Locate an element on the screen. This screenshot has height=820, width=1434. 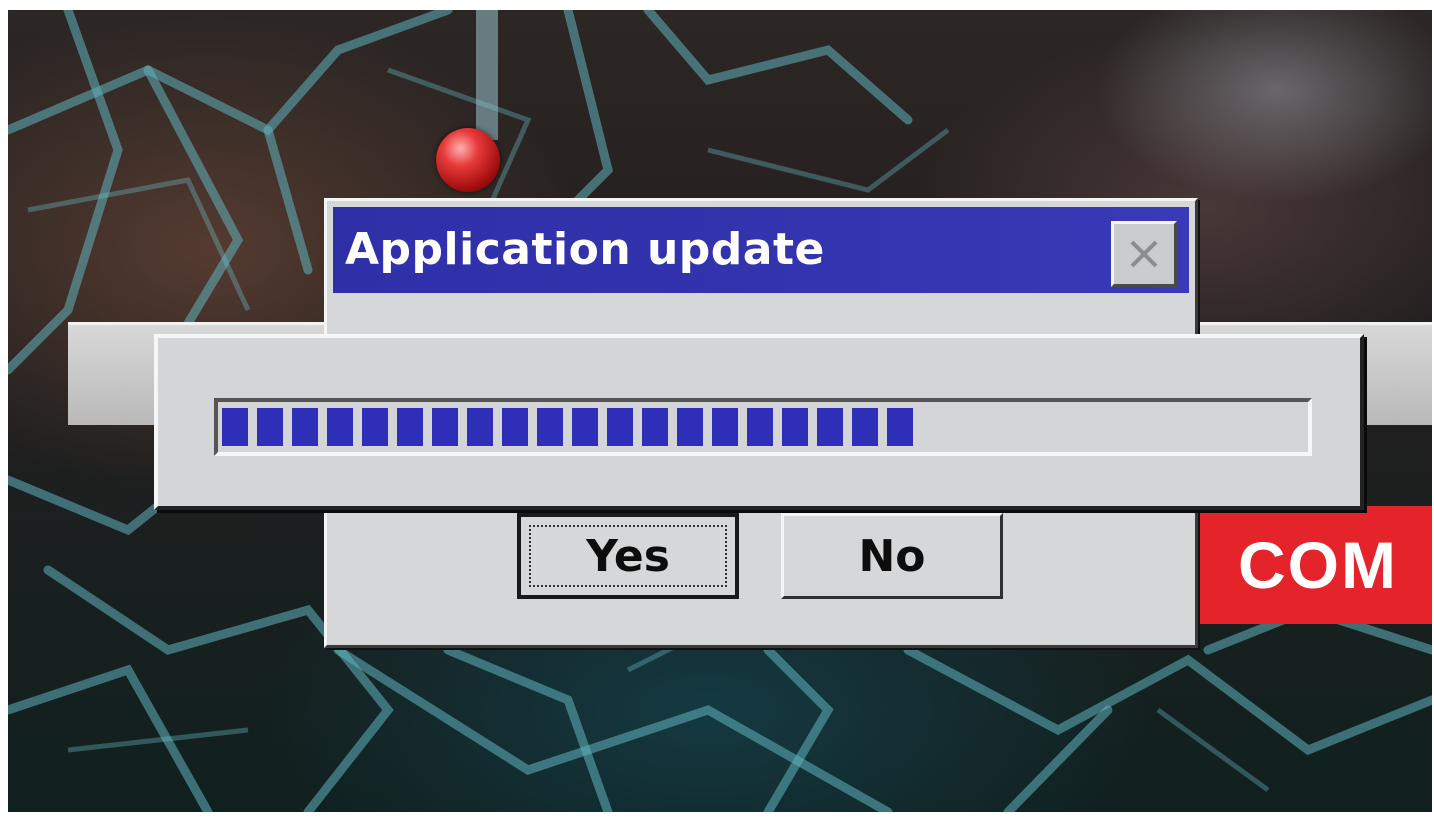
progress-bar-fill is located at coordinates (568, 427).